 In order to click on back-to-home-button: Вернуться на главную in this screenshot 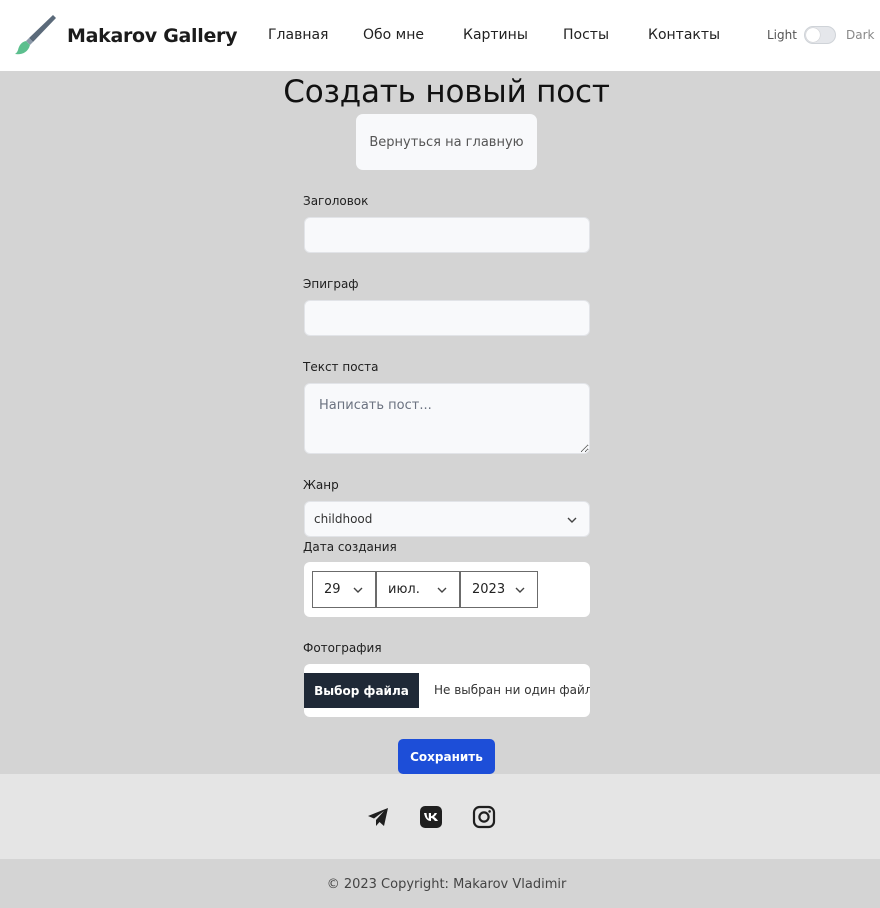, I will do `click(446, 142)`.